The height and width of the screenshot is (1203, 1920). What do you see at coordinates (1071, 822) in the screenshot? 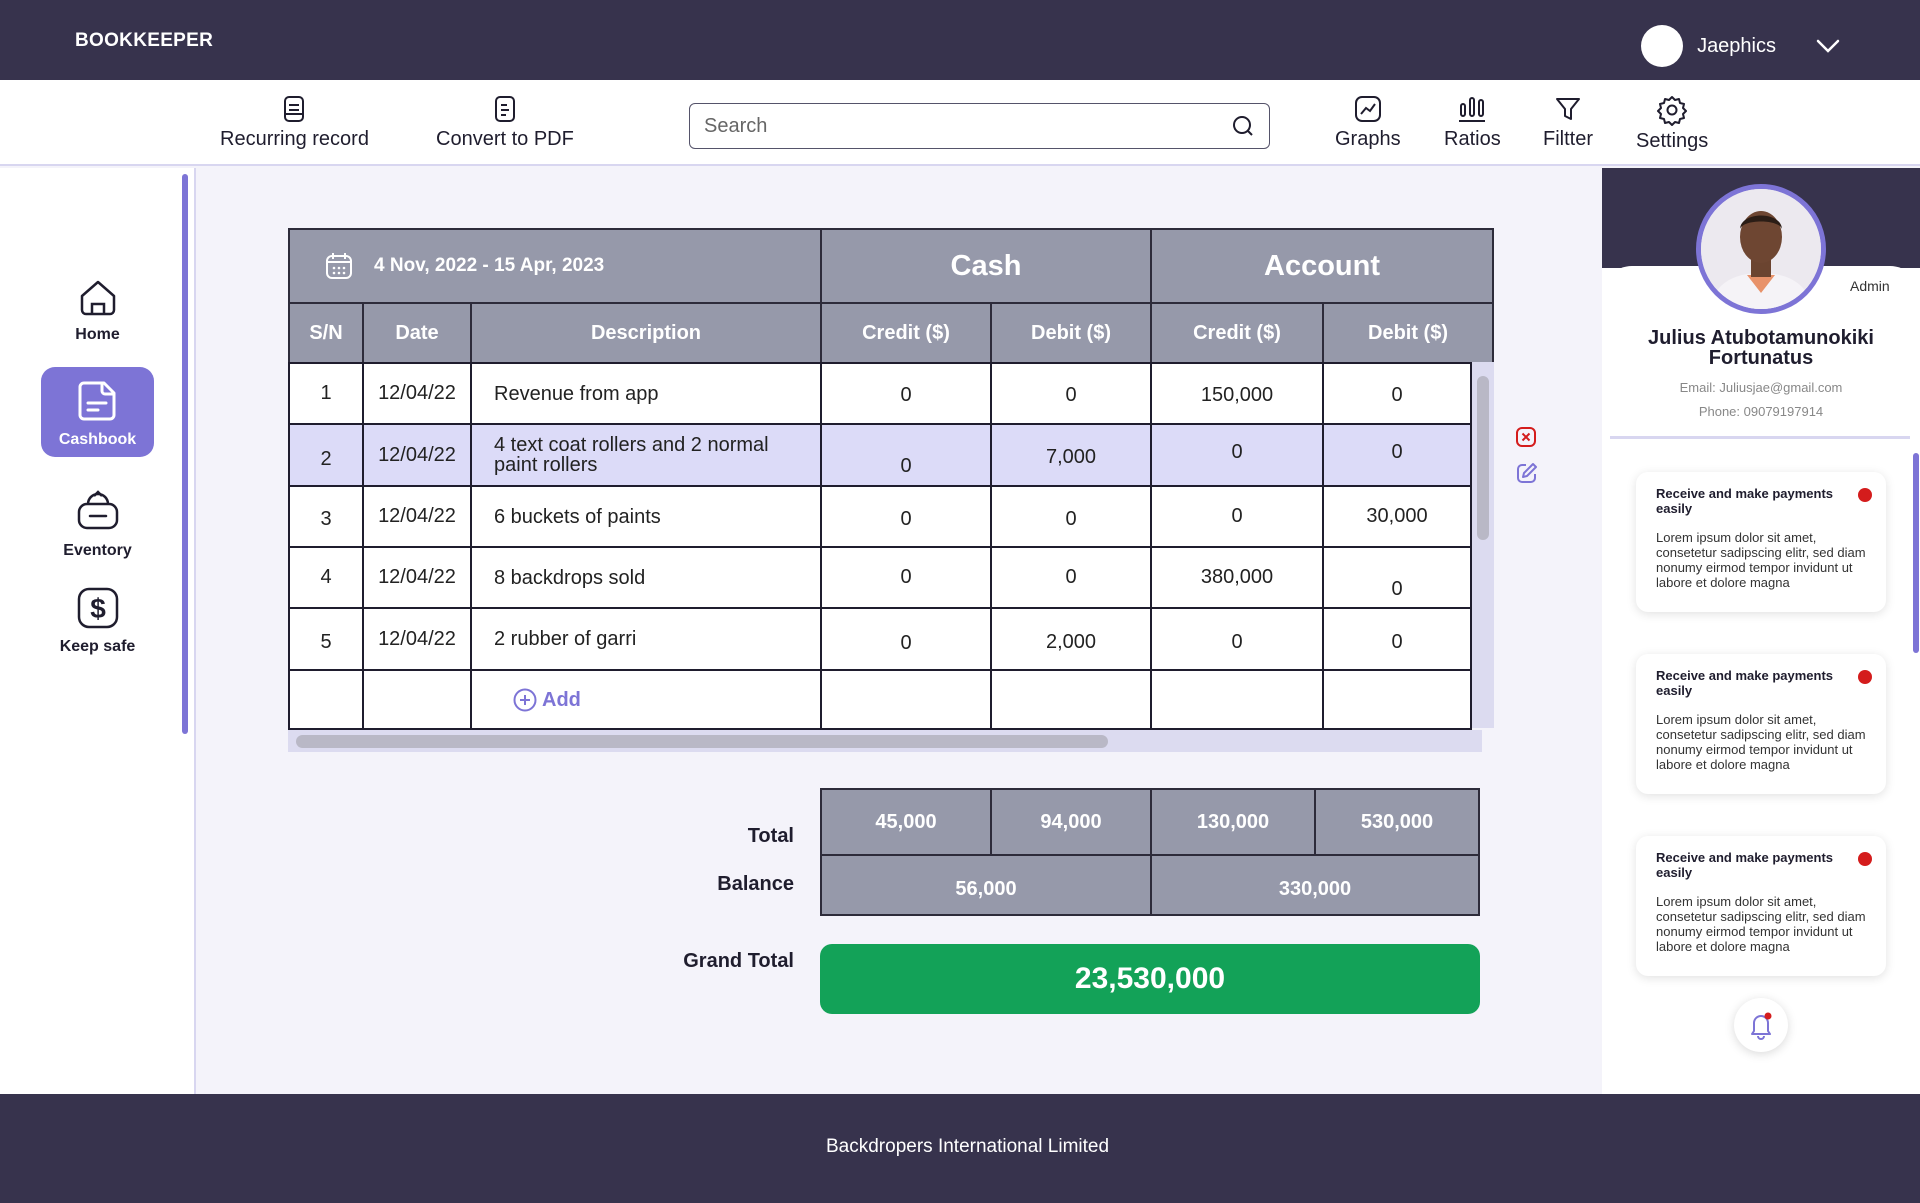
I see `total-cash-debit: 94,000` at bounding box center [1071, 822].